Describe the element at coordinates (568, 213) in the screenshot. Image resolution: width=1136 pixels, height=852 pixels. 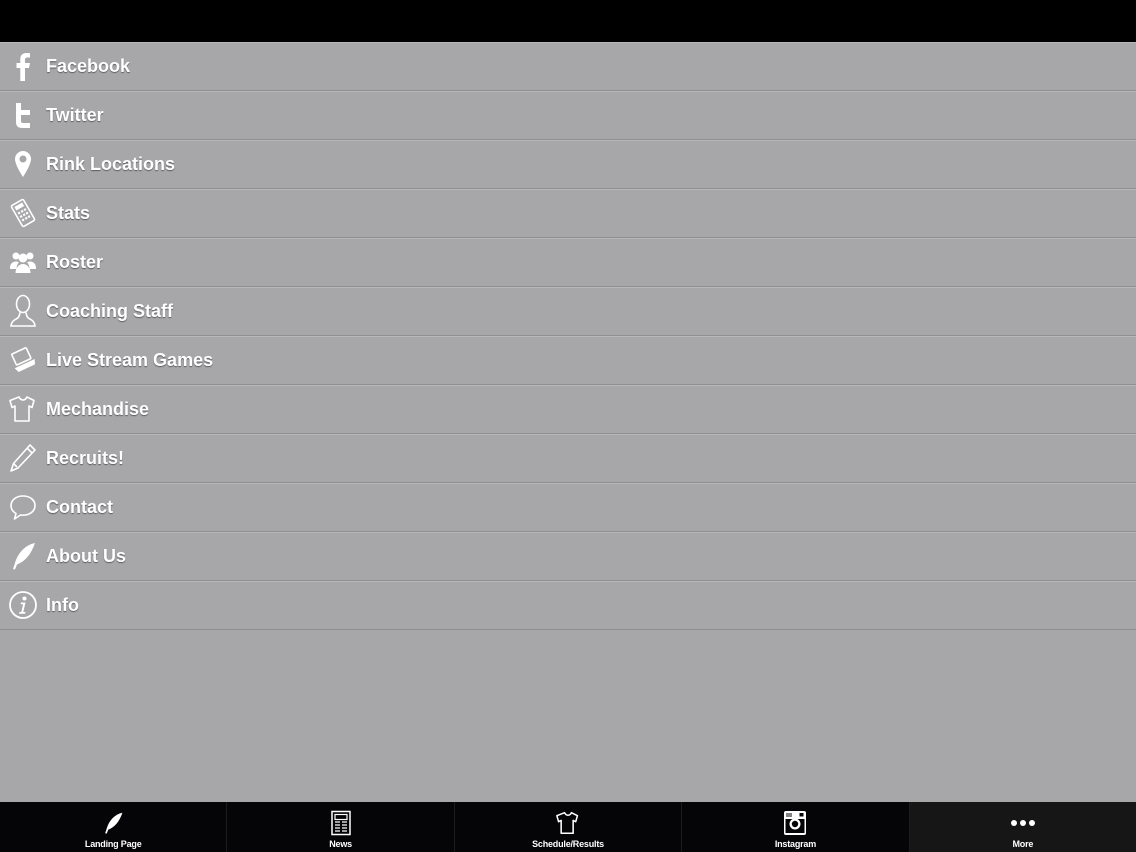
I see `menu-item-stats: Stats` at that location.